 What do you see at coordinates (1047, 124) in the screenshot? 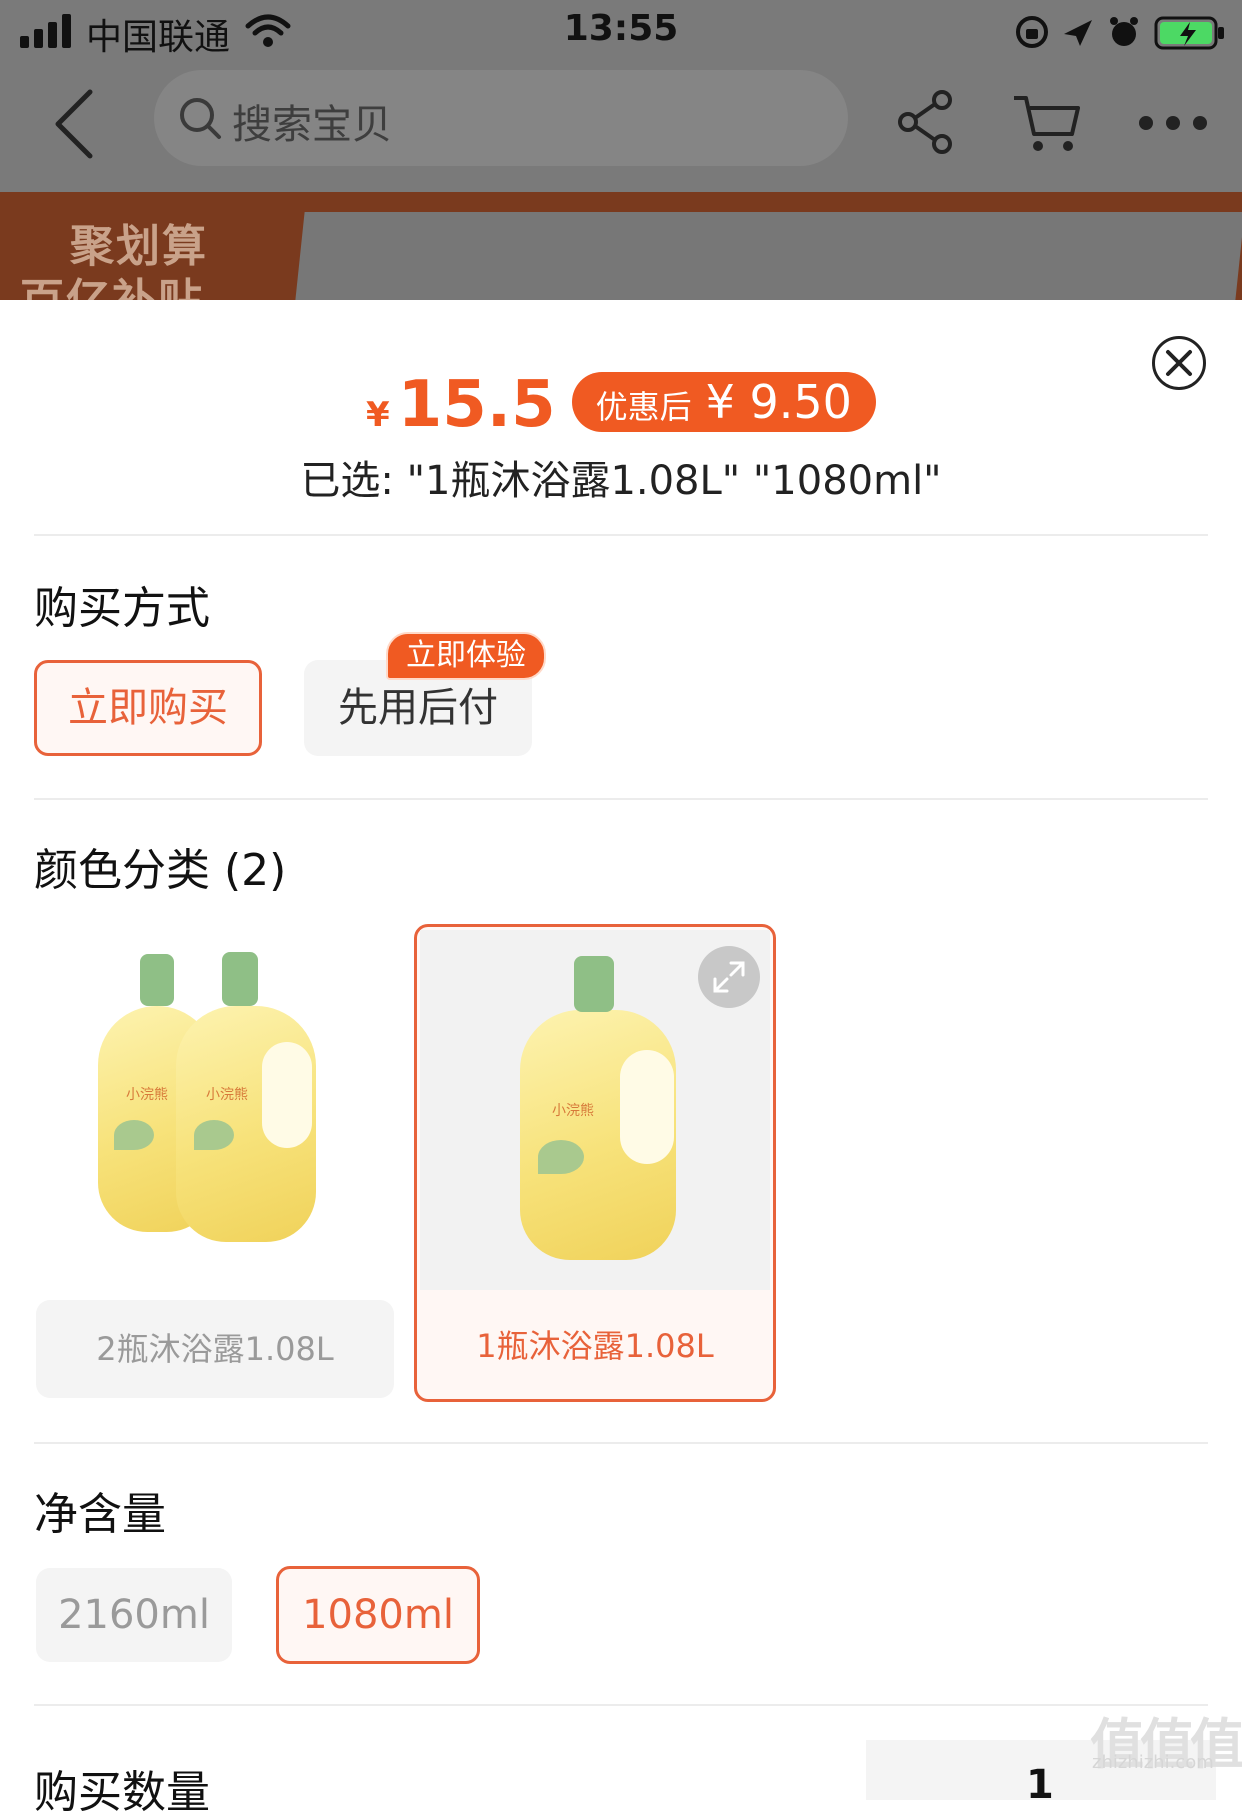
I see `cart-icon` at bounding box center [1047, 124].